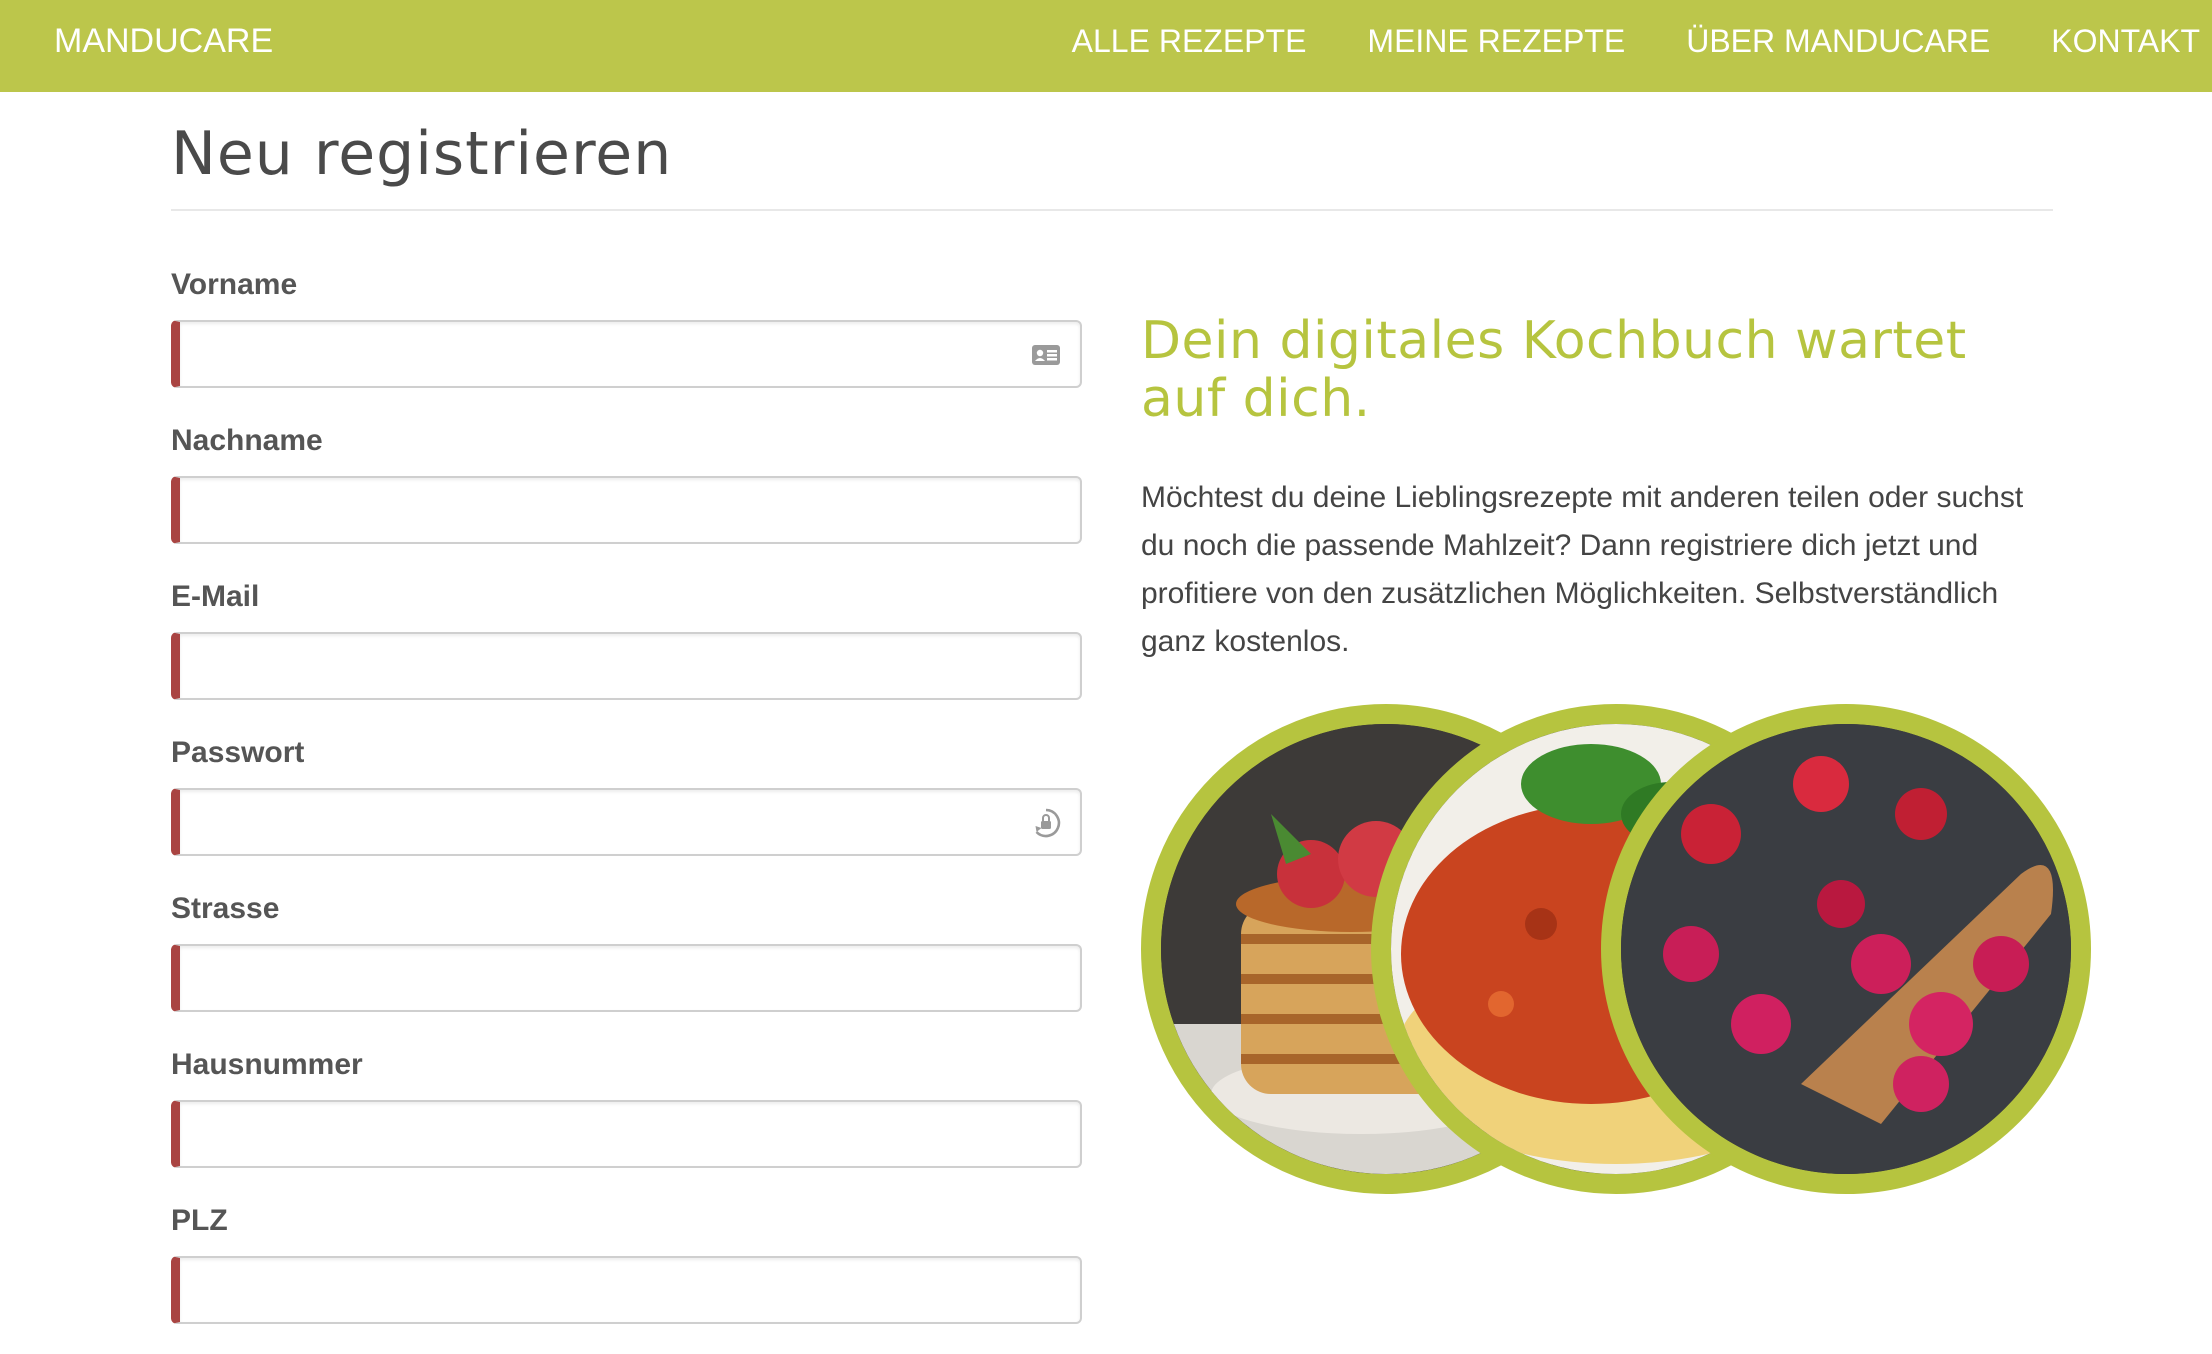 Image resolution: width=2212 pixels, height=1354 pixels. I want to click on field-plz: PLZ, so click(626, 1276).